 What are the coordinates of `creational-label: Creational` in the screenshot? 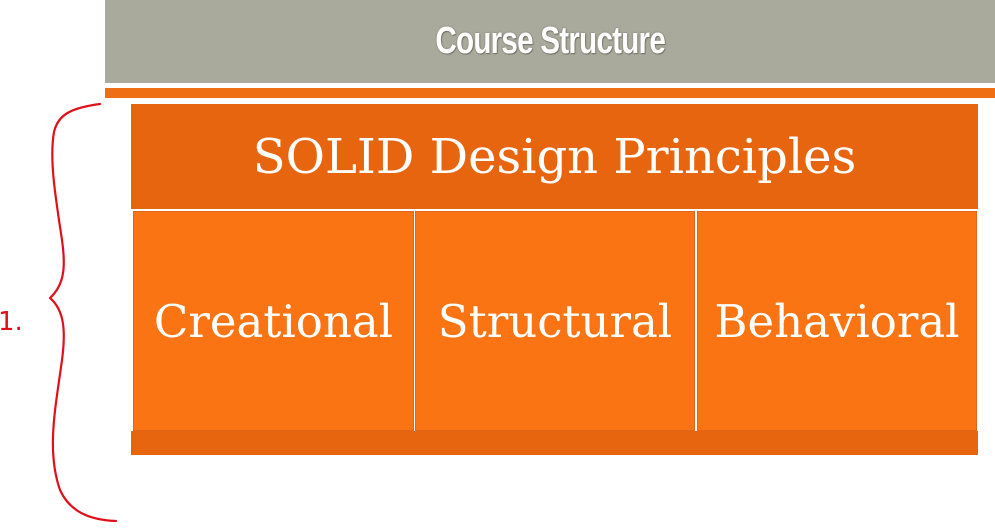 It's located at (273, 321).